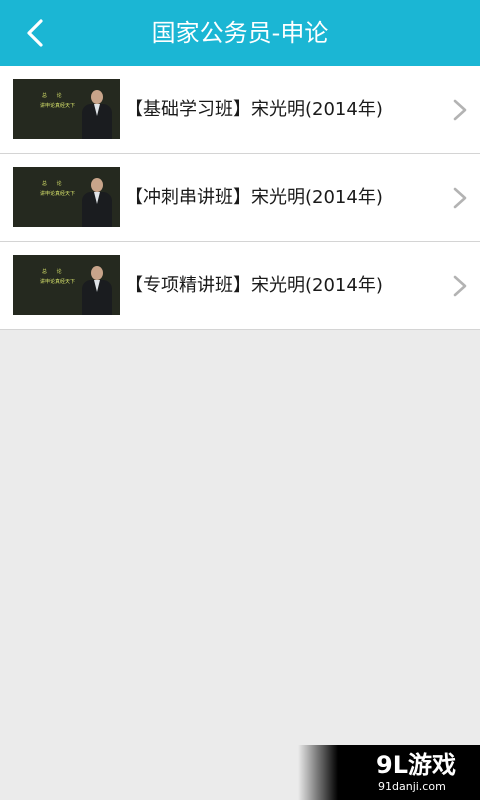  I want to click on site-watermark: 9L游戏 91danji.com, so click(389, 772).